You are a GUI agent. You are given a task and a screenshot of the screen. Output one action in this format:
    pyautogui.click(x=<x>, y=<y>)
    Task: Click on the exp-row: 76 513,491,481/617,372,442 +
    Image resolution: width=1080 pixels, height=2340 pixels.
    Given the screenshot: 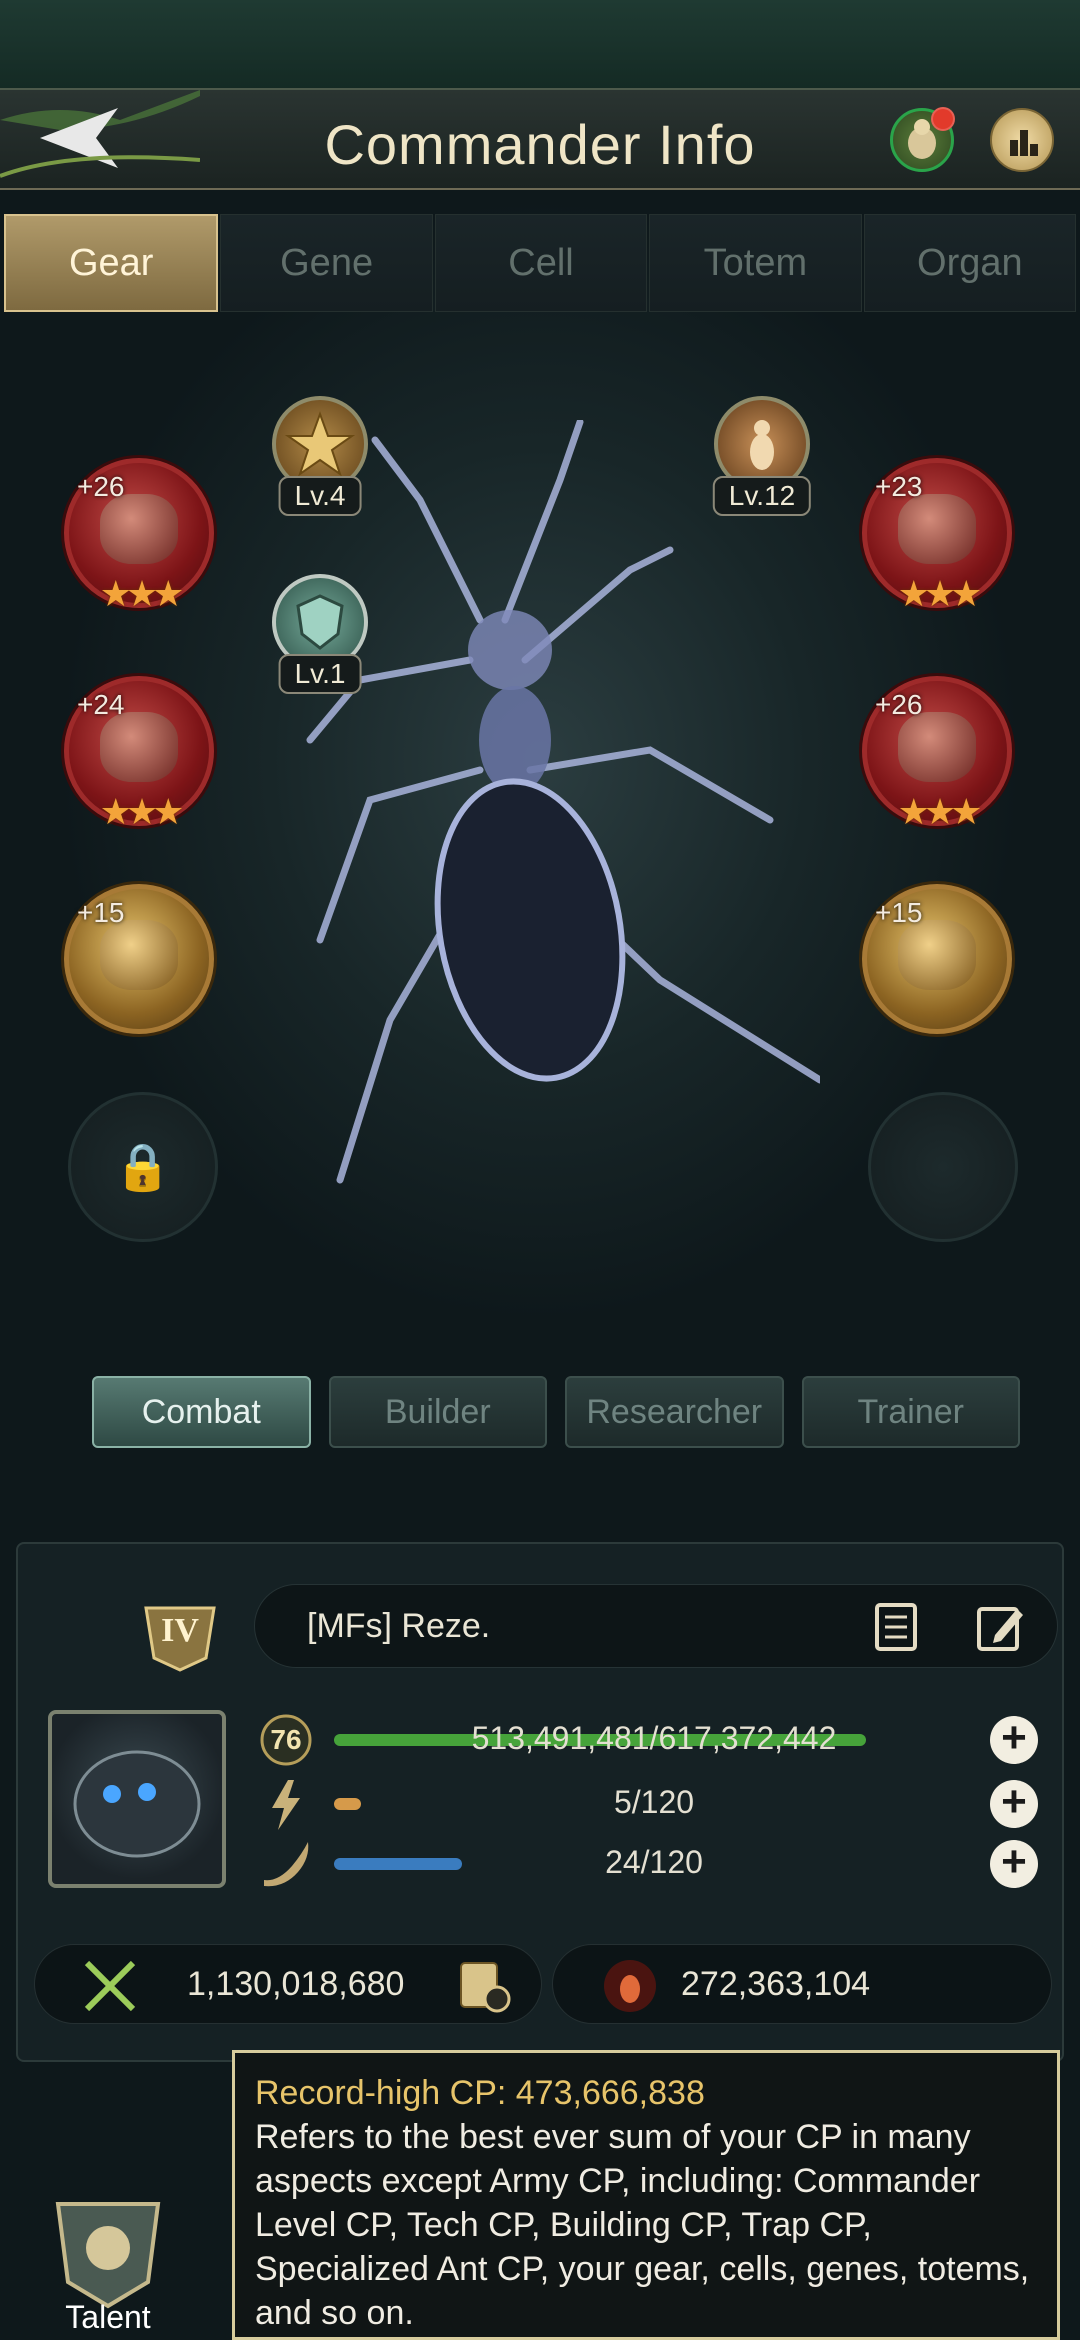 What is the action you would take?
    pyautogui.click(x=648, y=1740)
    